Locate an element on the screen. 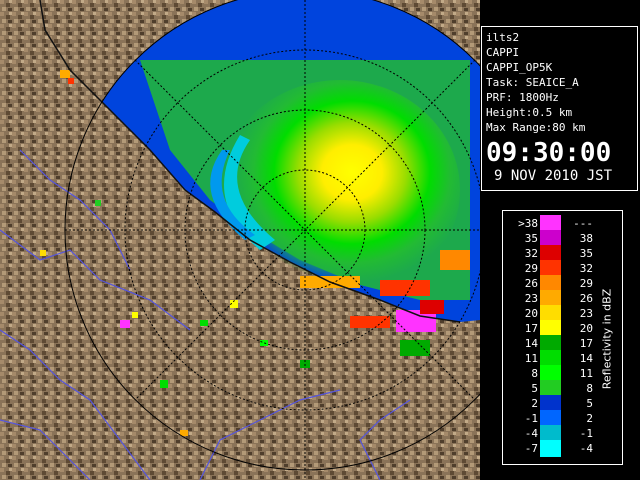 This screenshot has height=480, width=640. legend-low: -7 is located at coordinates (531, 448).